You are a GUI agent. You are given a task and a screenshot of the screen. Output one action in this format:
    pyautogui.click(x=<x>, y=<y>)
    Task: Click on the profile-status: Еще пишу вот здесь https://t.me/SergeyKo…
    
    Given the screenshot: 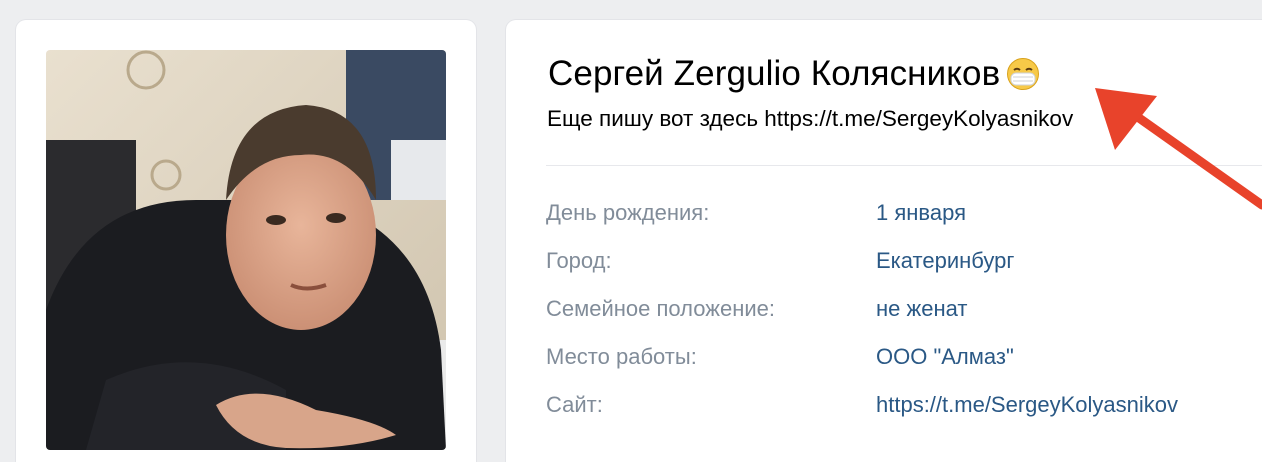 What is the action you would take?
    pyautogui.click(x=810, y=118)
    